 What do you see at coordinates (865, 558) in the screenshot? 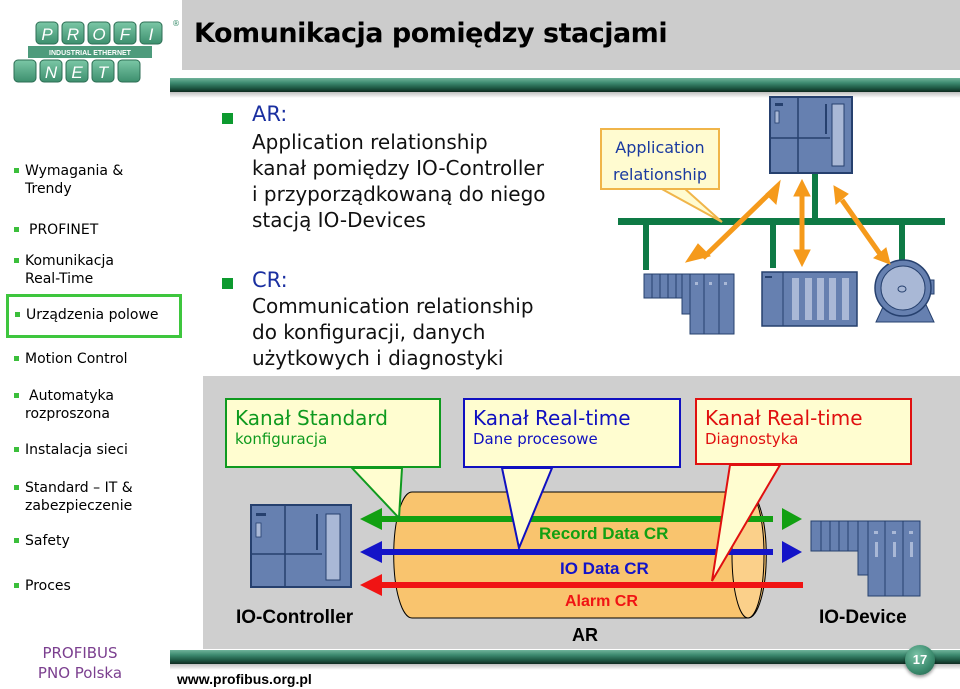
I see `io-device-icon` at bounding box center [865, 558].